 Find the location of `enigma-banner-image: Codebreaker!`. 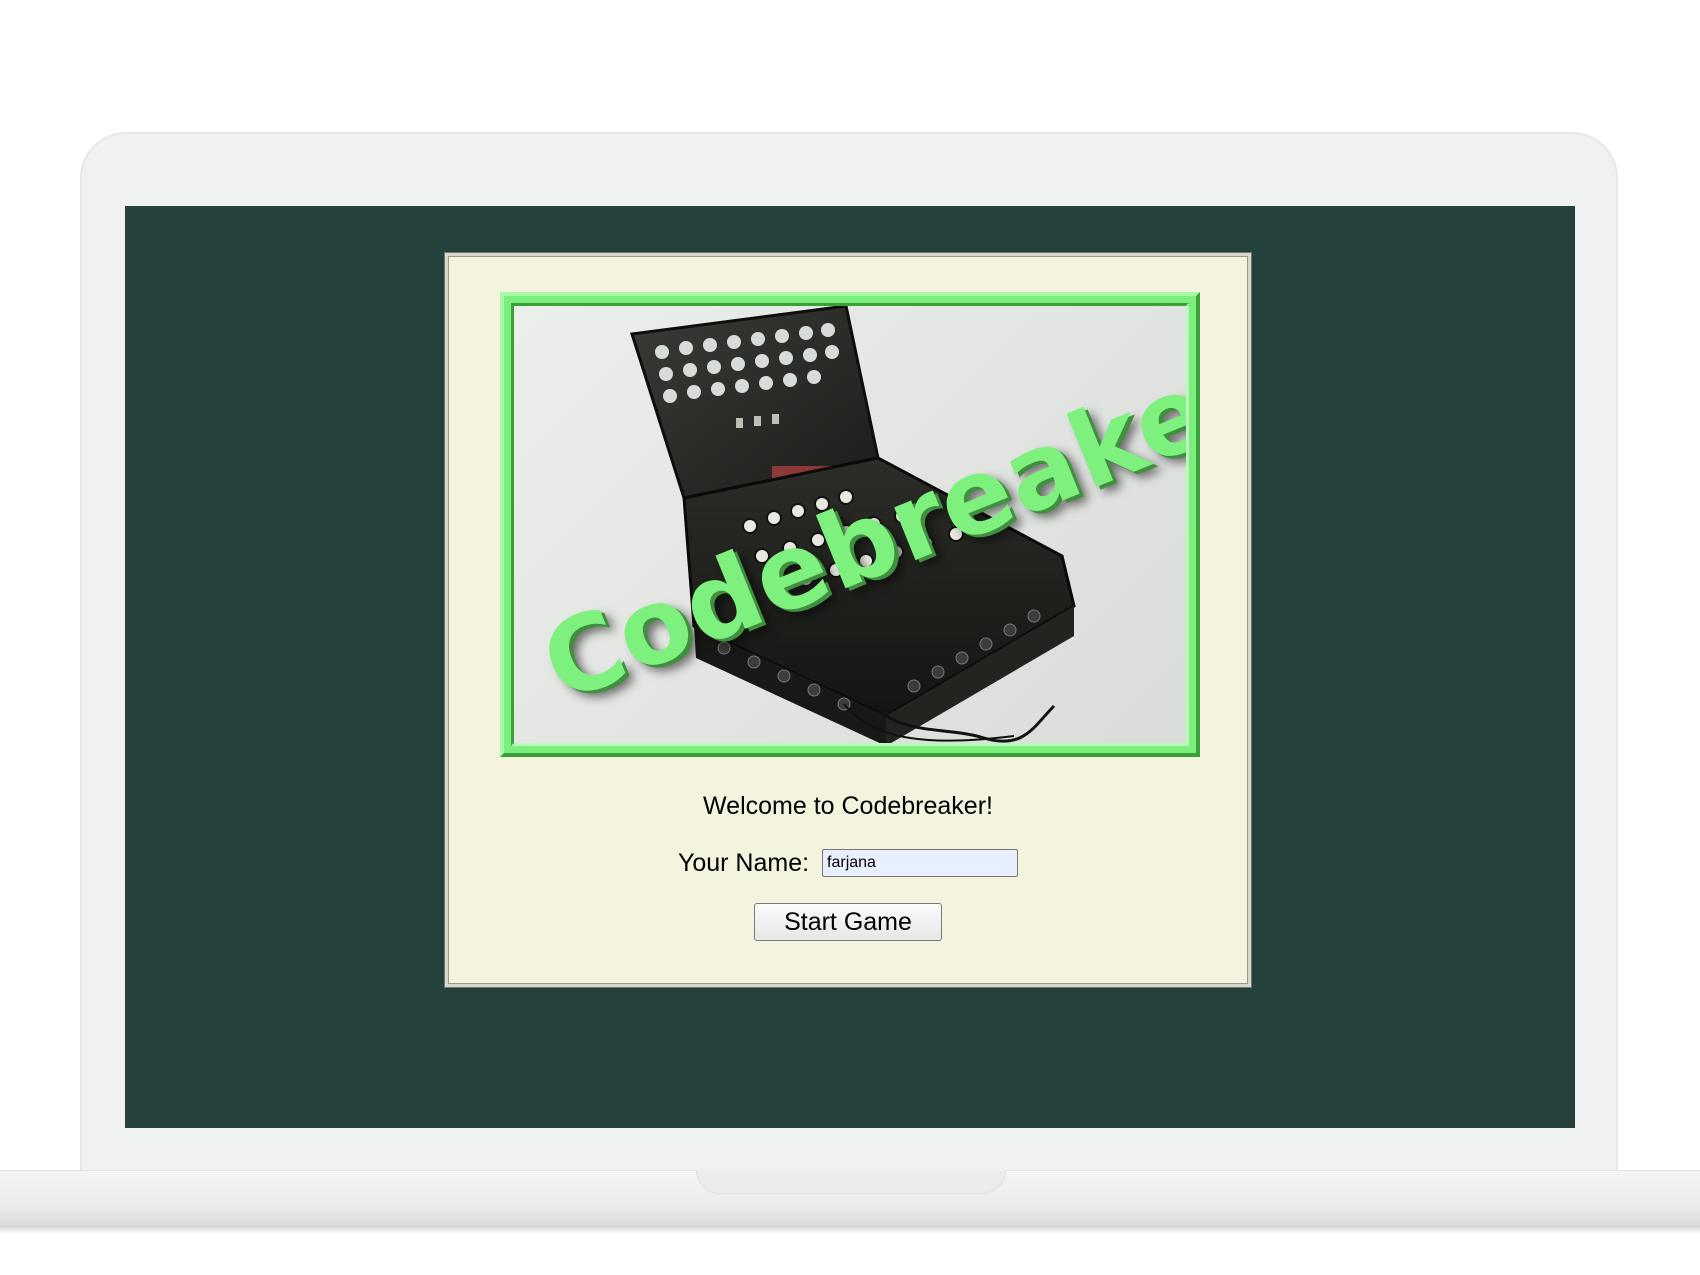

enigma-banner-image: Codebreaker! is located at coordinates (850, 524).